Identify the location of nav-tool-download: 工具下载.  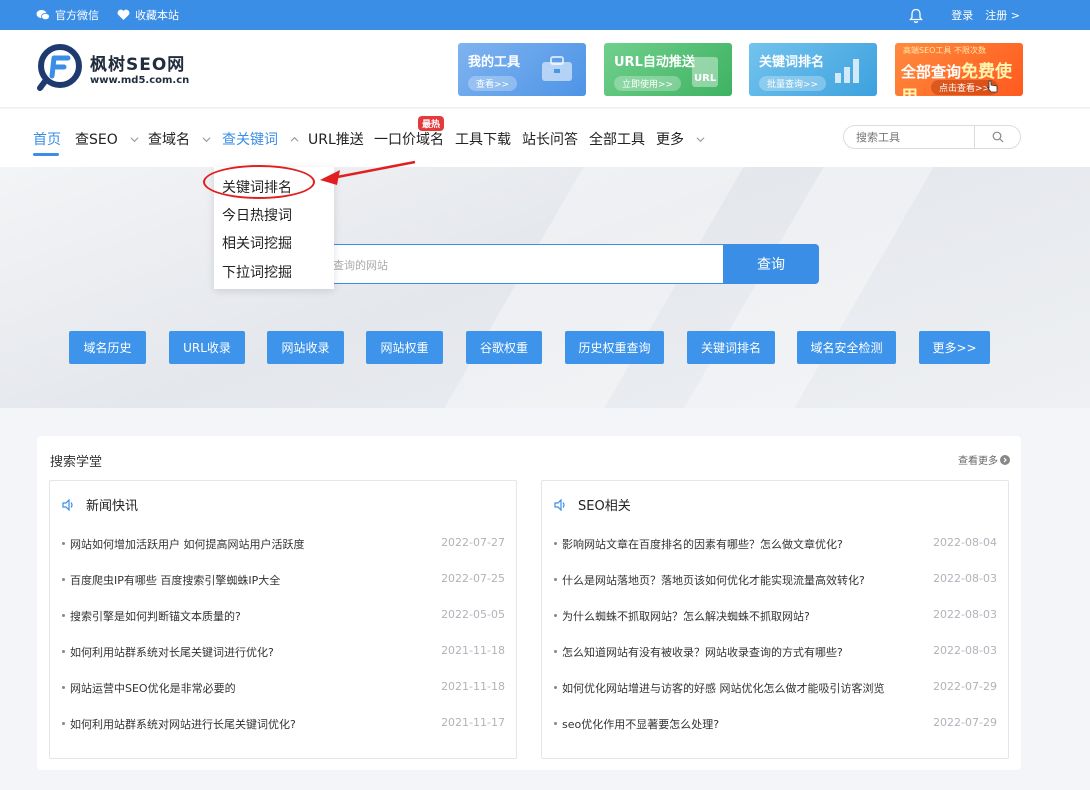
(483, 139).